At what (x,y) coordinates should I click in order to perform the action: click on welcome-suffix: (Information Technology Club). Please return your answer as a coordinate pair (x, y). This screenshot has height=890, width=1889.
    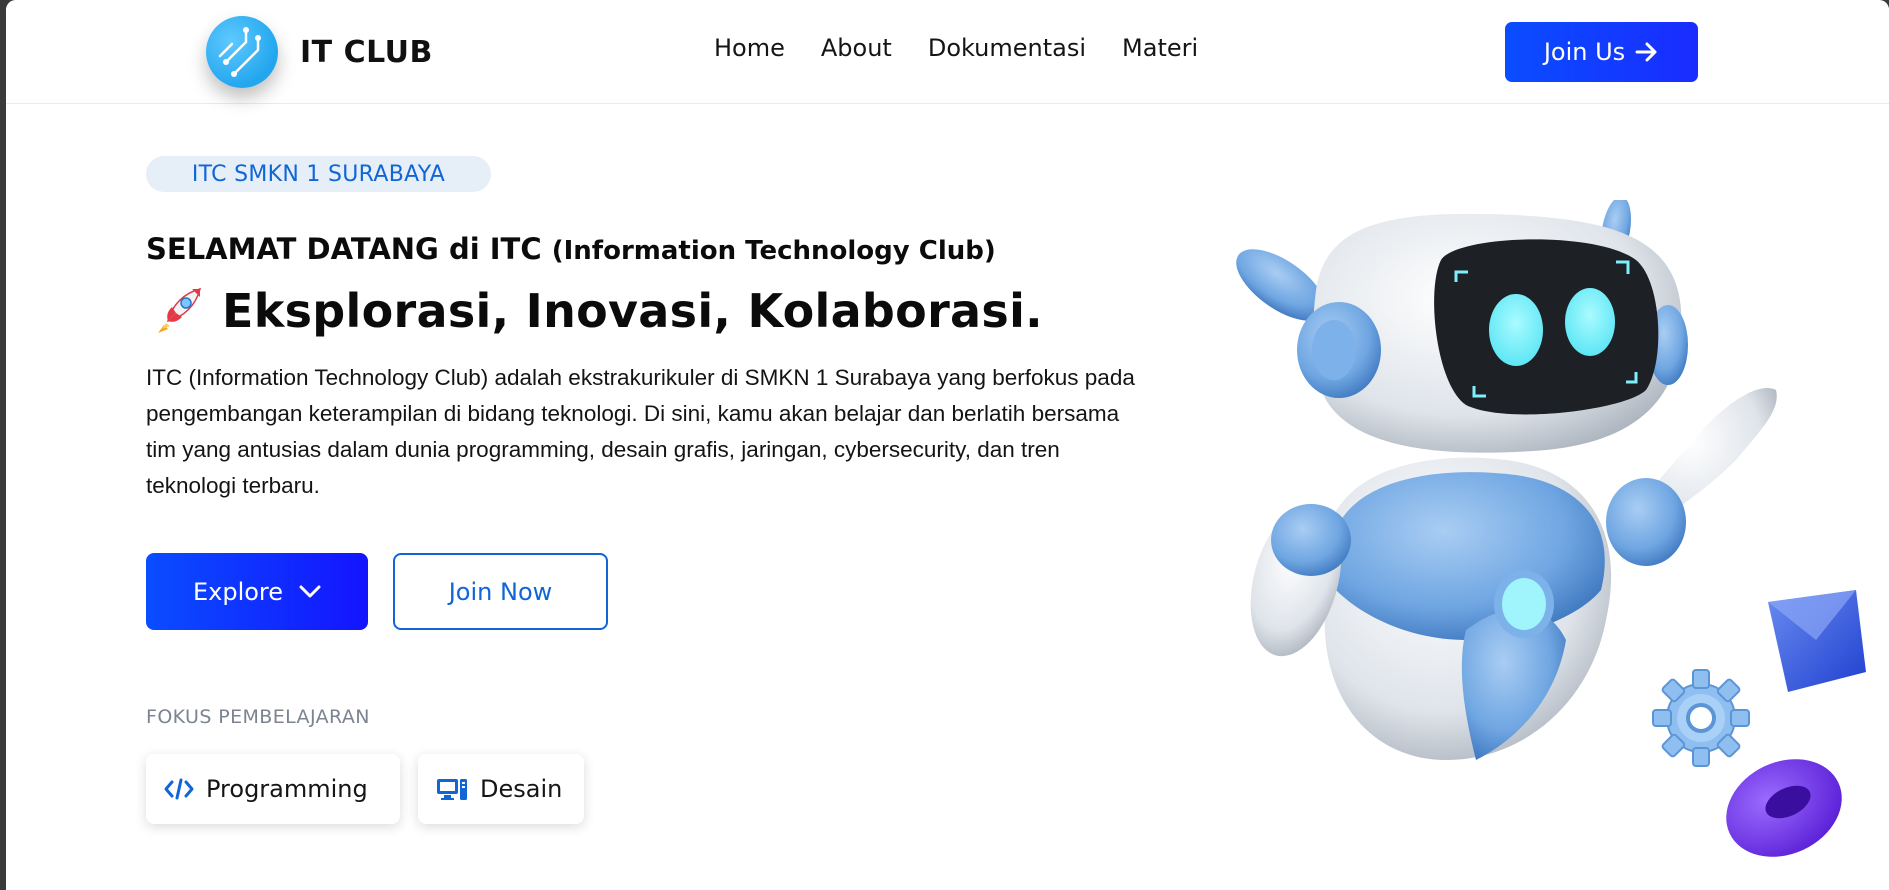
    Looking at the image, I should click on (773, 251).